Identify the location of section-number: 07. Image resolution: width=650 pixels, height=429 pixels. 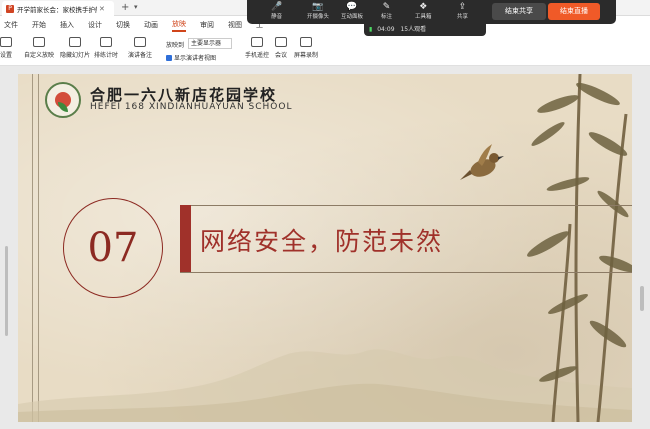
(113, 248).